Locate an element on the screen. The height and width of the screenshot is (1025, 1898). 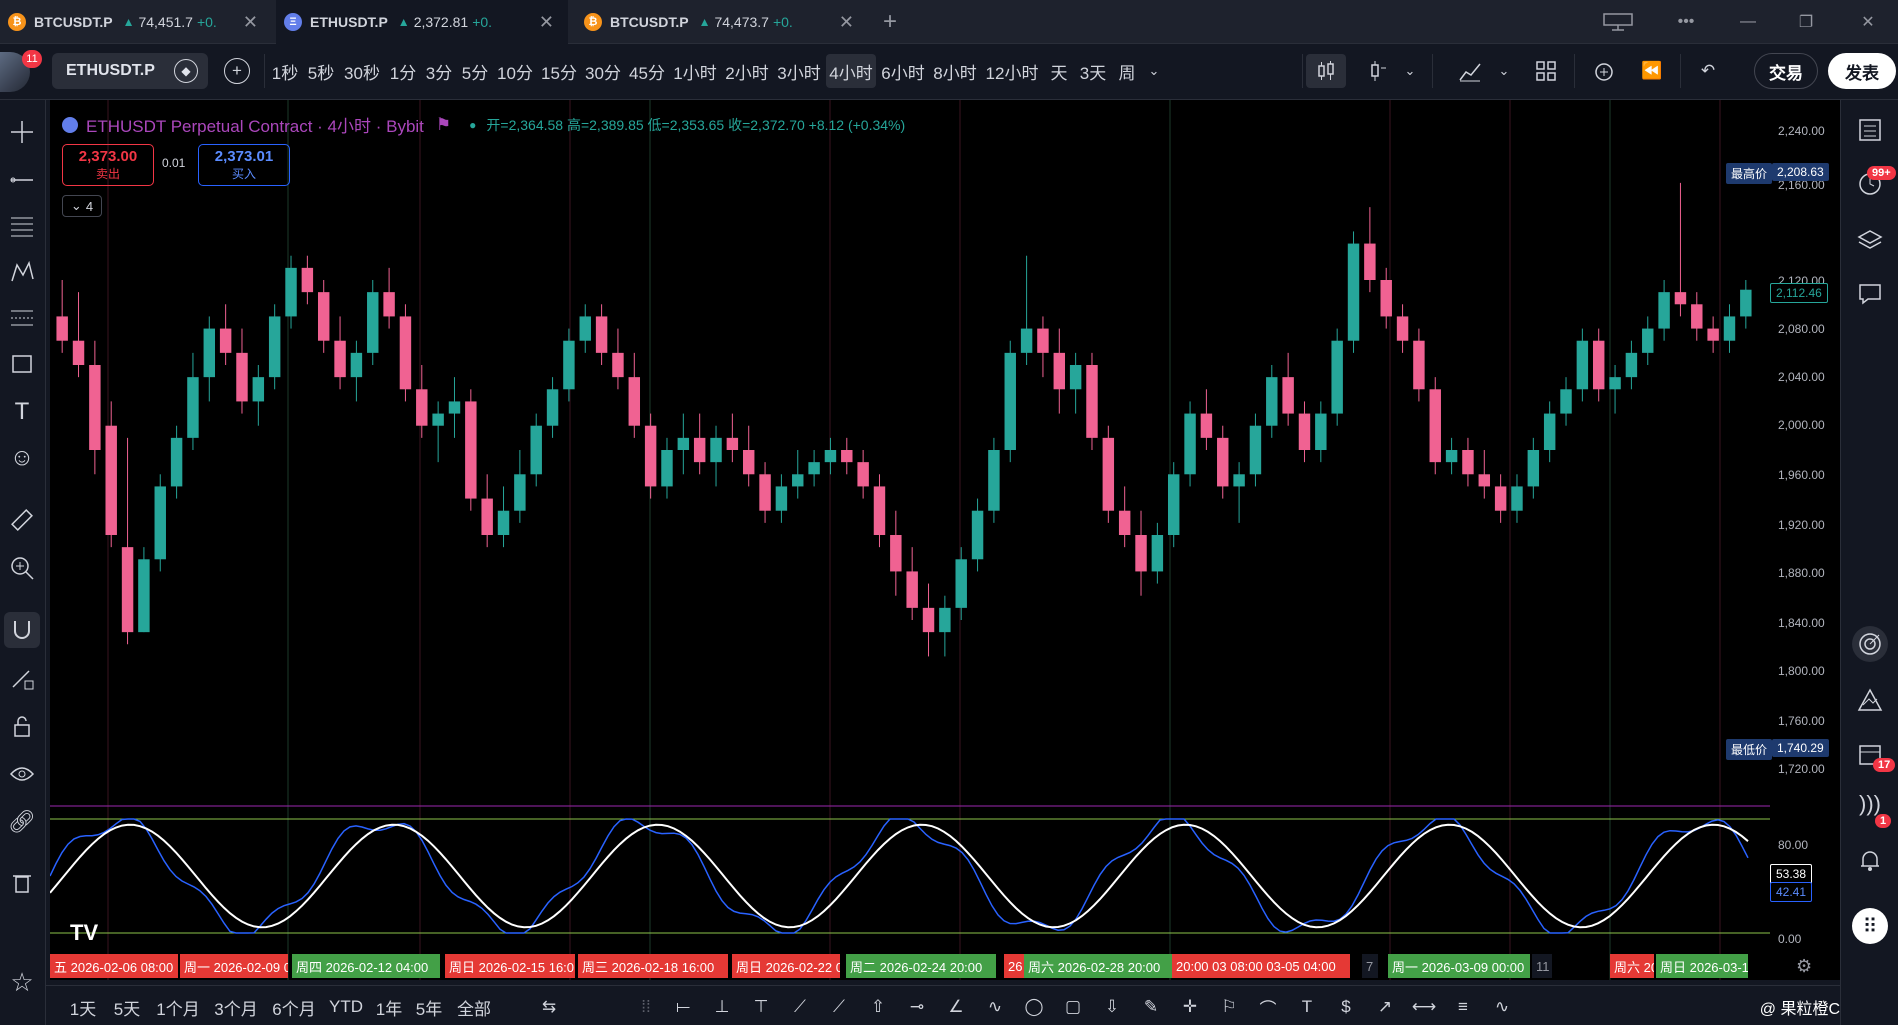
range-2: 1个月 is located at coordinates (178, 1007).